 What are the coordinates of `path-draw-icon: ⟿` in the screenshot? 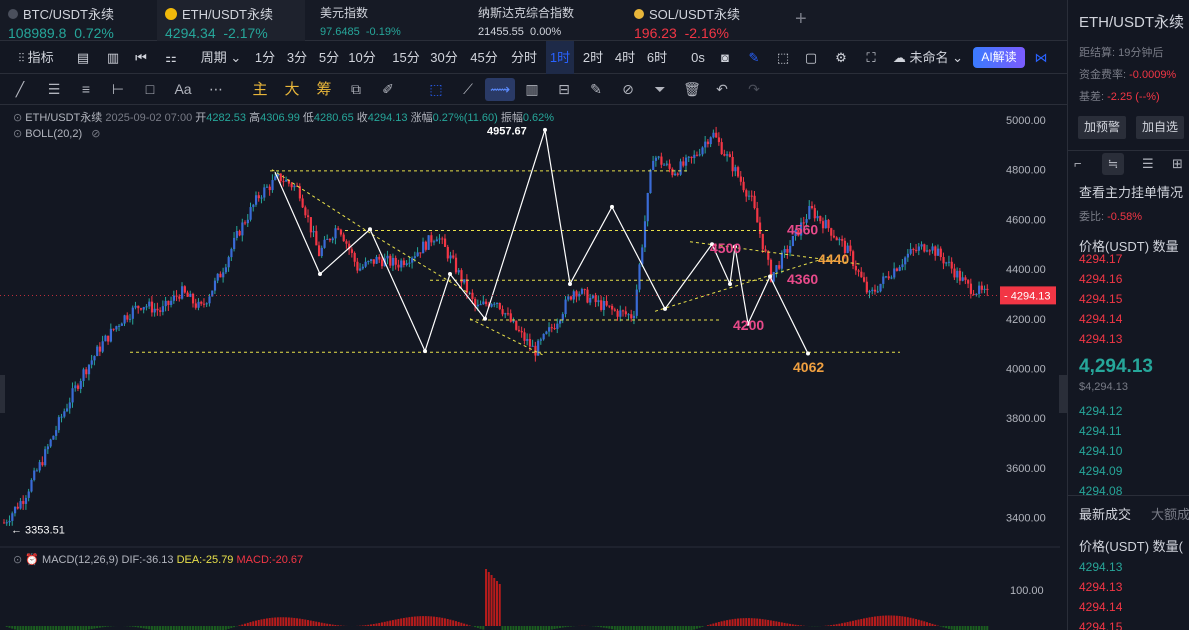 It's located at (500, 89).